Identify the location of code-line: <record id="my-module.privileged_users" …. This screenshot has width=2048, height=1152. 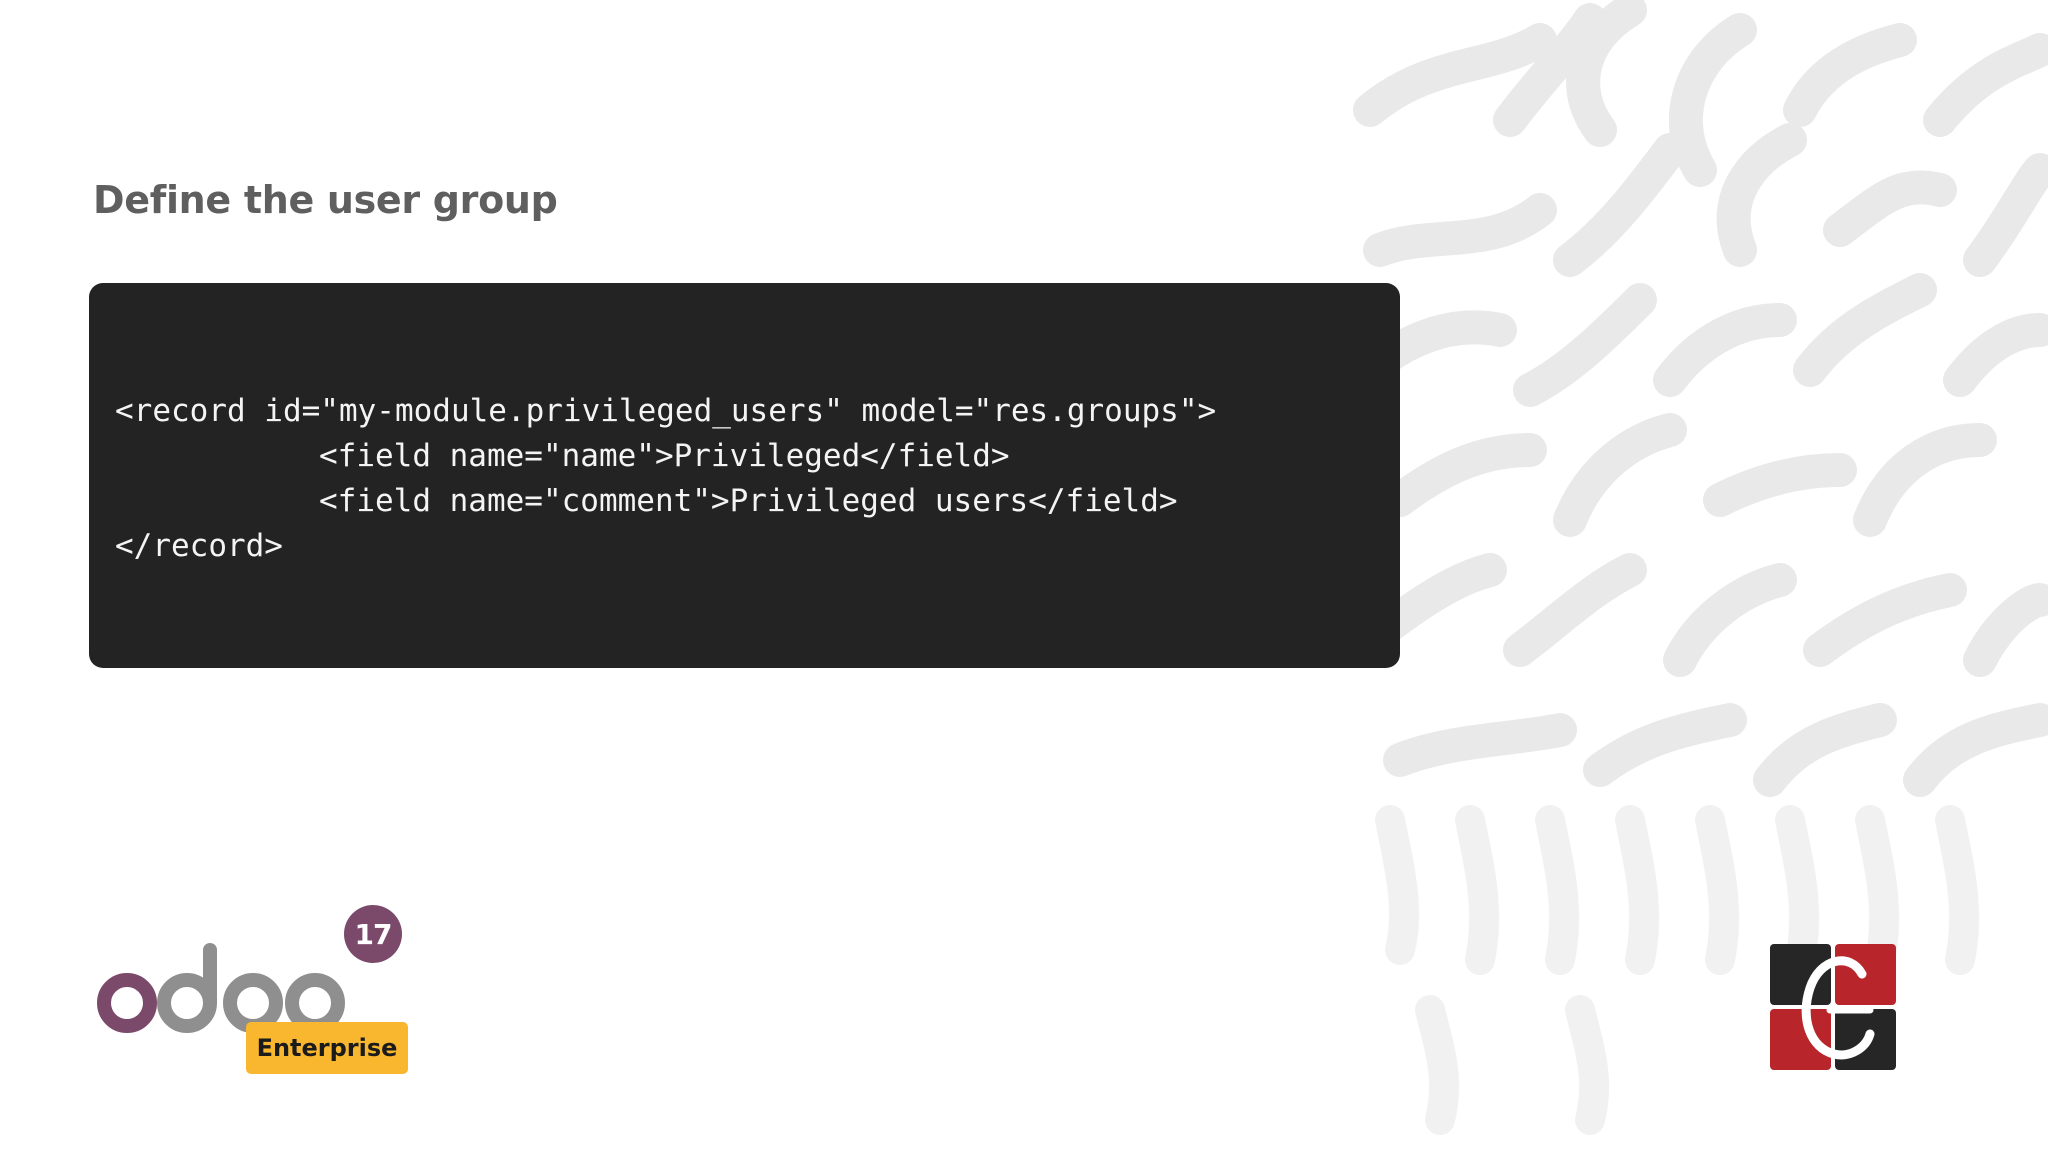
(666, 411).